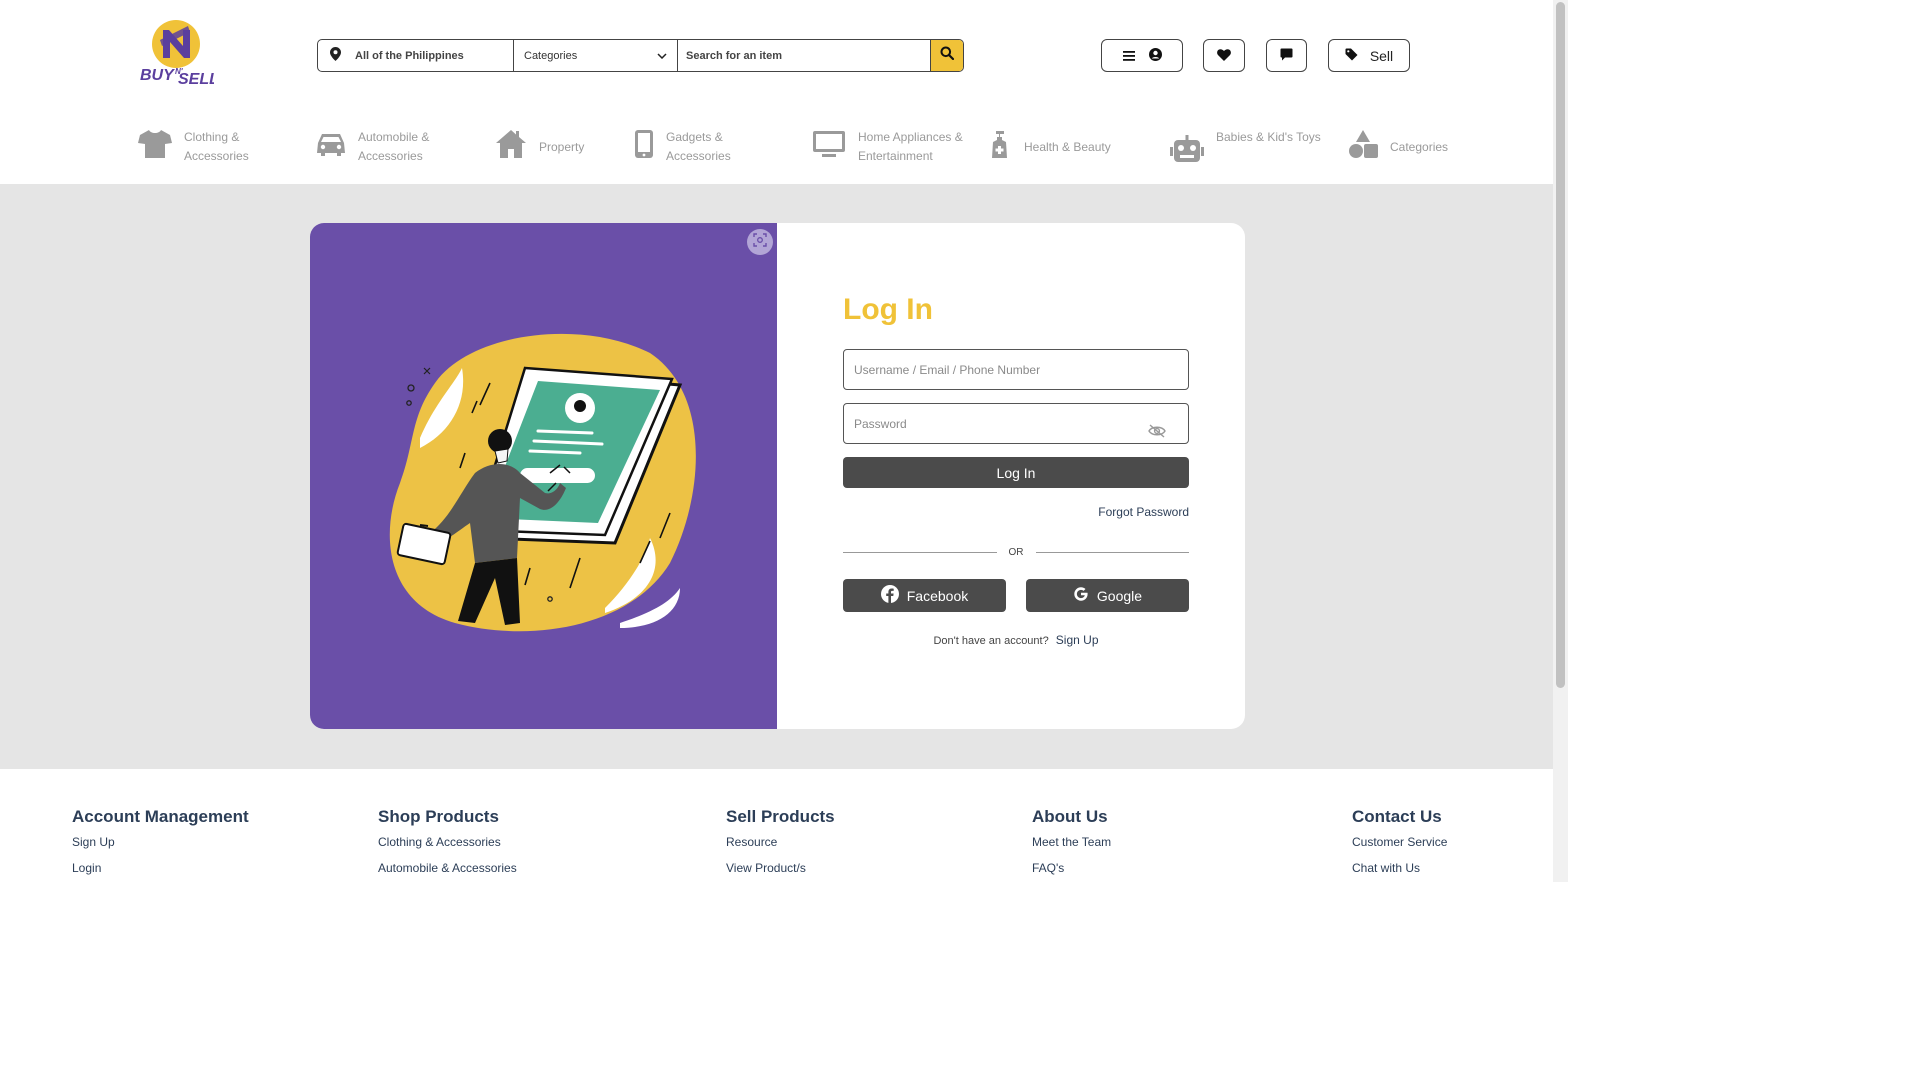  I want to click on footer-link: Chat with Us, so click(1399, 868).